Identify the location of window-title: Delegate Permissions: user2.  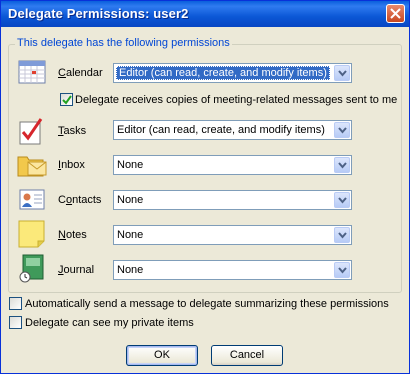
(98, 13).